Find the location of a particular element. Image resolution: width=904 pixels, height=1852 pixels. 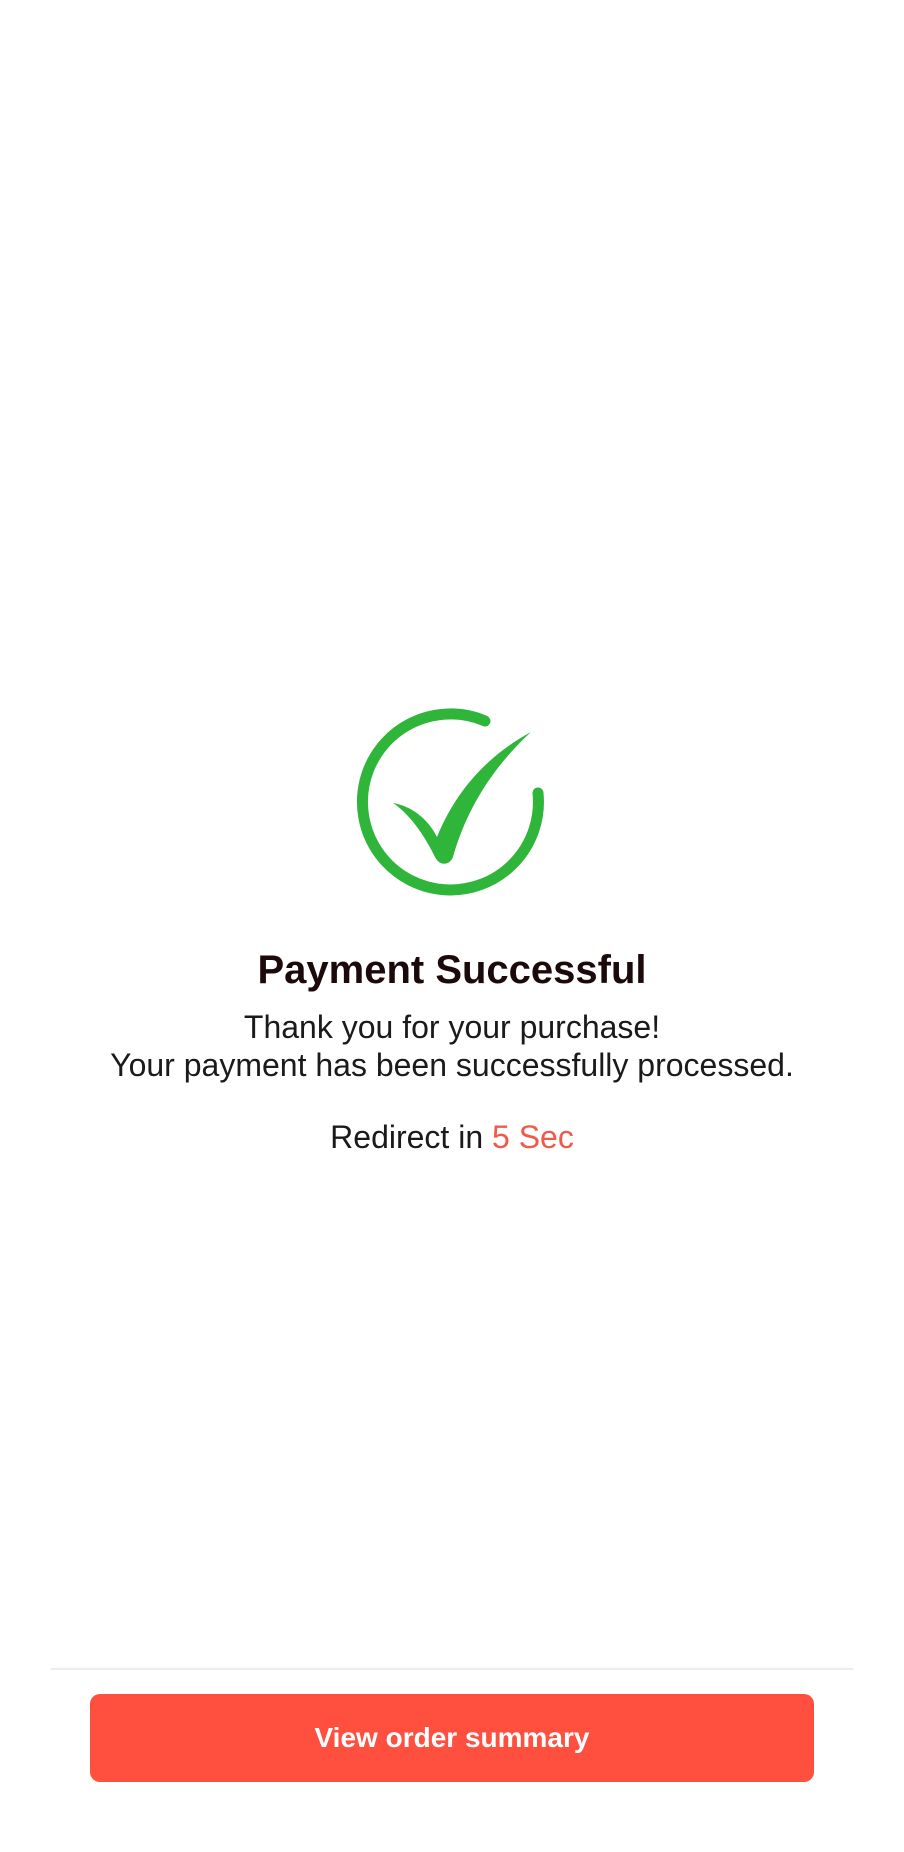

view-order-summary-button: View order summary is located at coordinates (452, 1738).